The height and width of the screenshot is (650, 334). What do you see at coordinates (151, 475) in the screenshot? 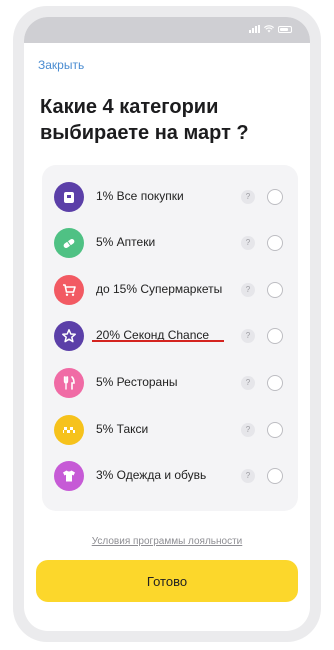
I see `option-label: 3% Одежда и обувь` at bounding box center [151, 475].